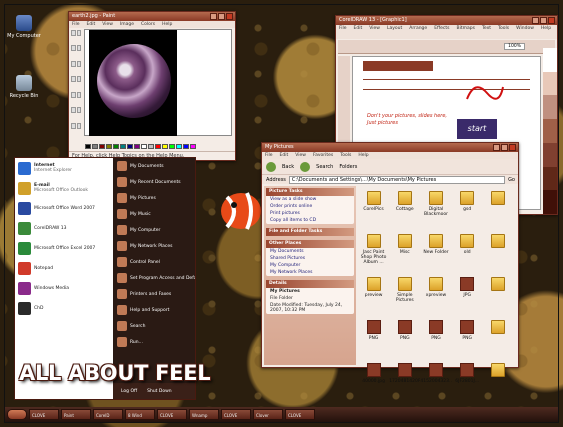 The image size is (563, 427). What do you see at coordinates (78, 125) in the screenshot?
I see `polygon-tool` at bounding box center [78, 125].